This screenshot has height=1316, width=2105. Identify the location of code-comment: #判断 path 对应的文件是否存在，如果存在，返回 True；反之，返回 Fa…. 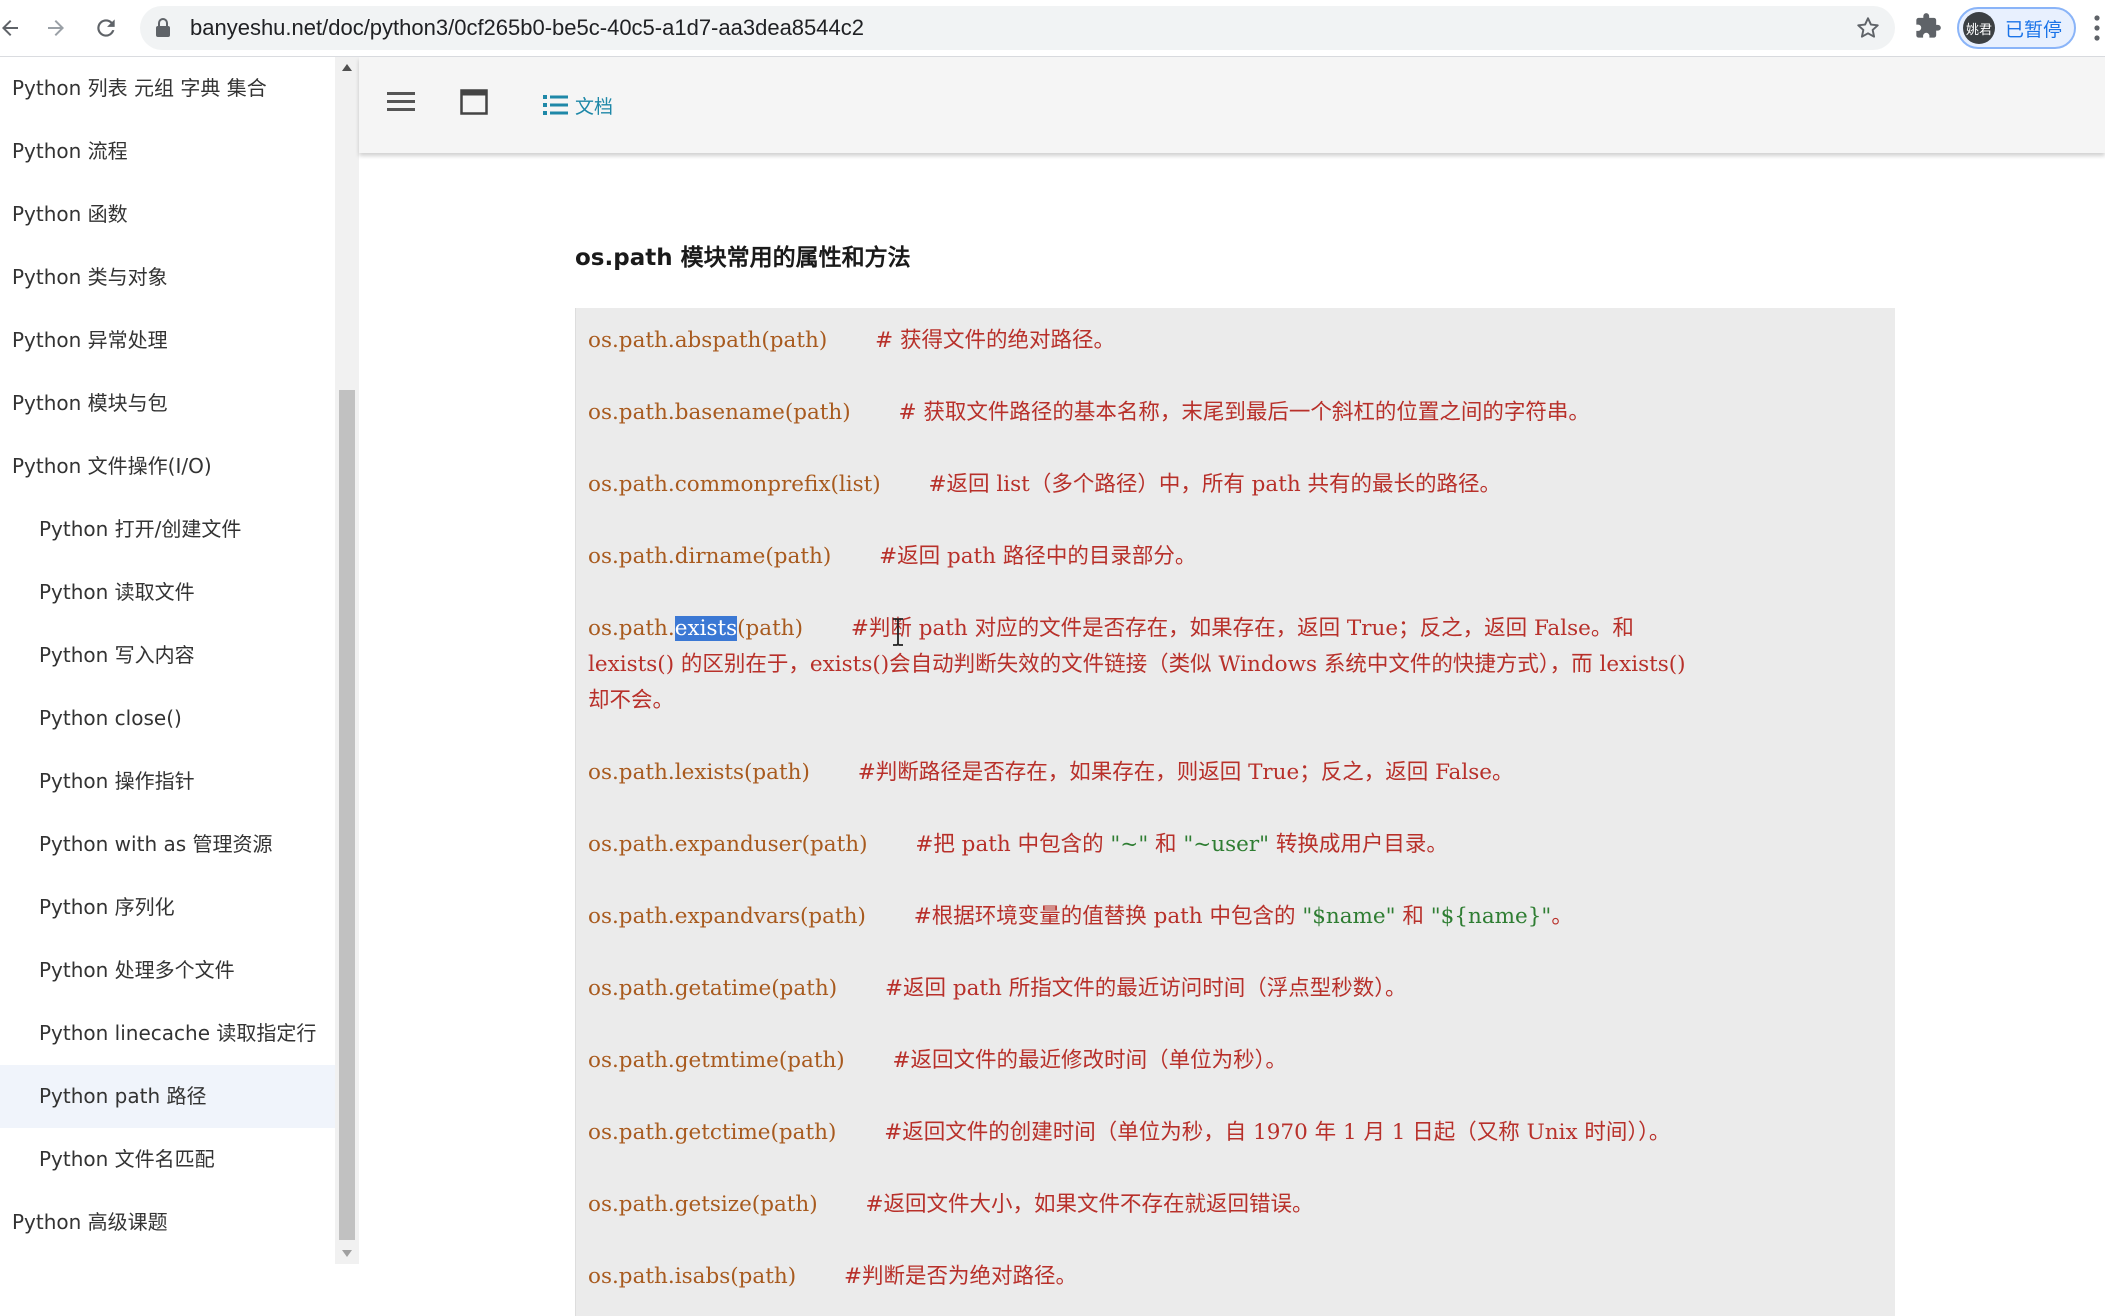
(1242, 628).